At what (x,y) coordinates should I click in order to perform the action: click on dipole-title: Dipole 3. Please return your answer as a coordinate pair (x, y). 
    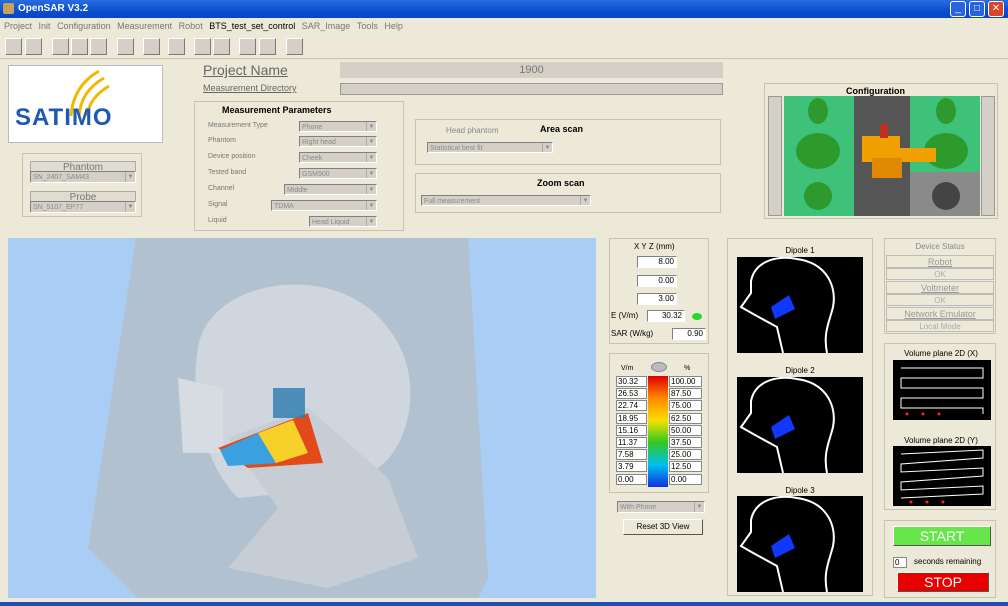
    Looking at the image, I should click on (800, 490).